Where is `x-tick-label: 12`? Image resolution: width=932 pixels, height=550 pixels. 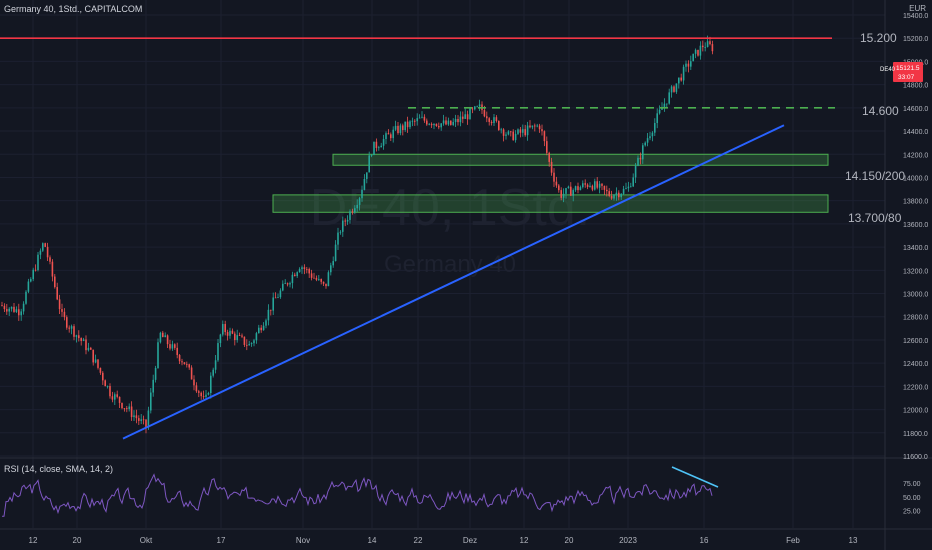 x-tick-label: 12 is located at coordinates (33, 540).